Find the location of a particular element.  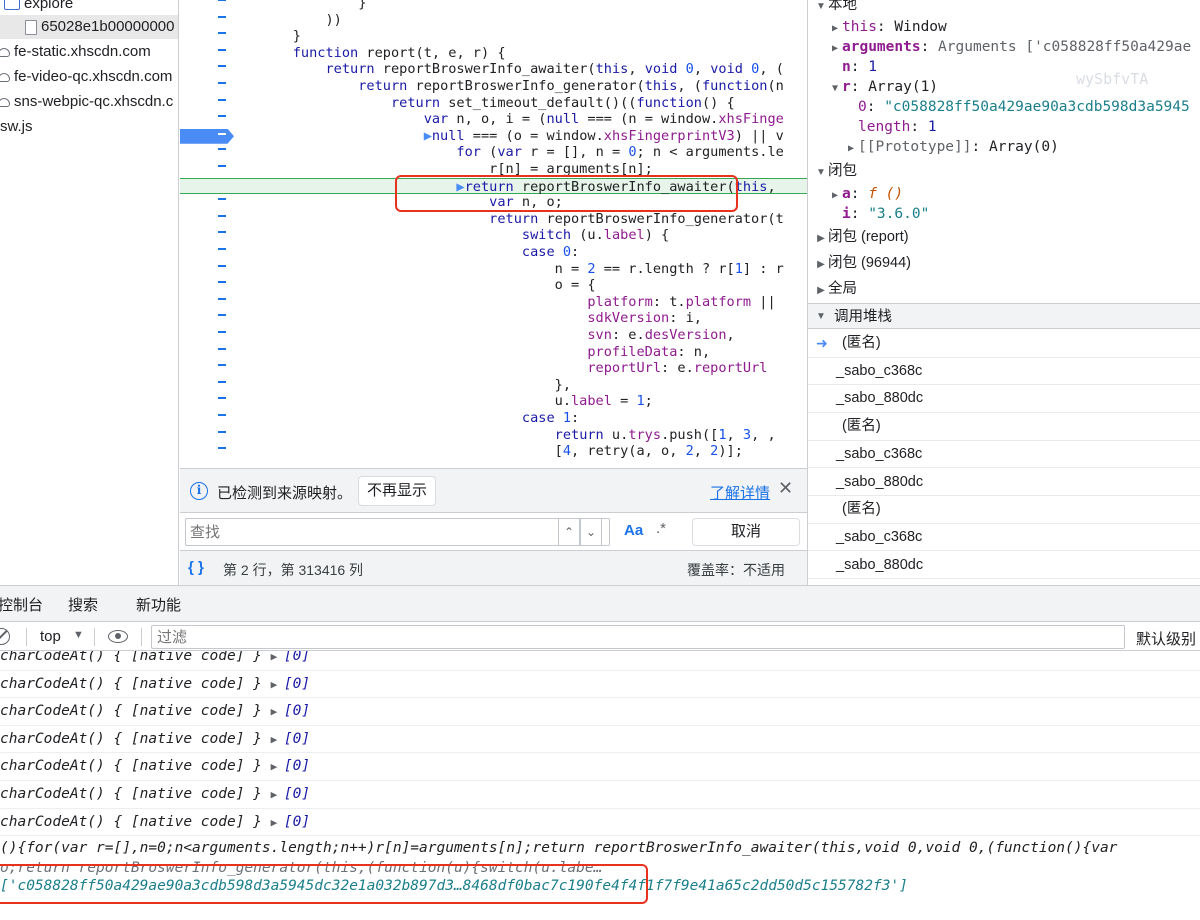

regex-button: .* is located at coordinates (661, 528).